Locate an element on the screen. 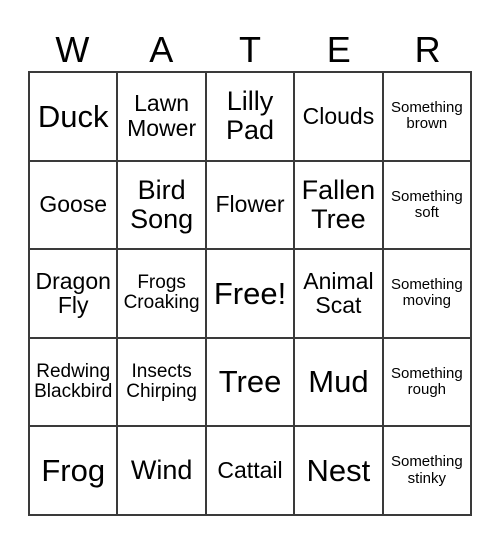 This screenshot has height=544, width=500. bingo-cell: Fallen Tree is located at coordinates (339, 206).